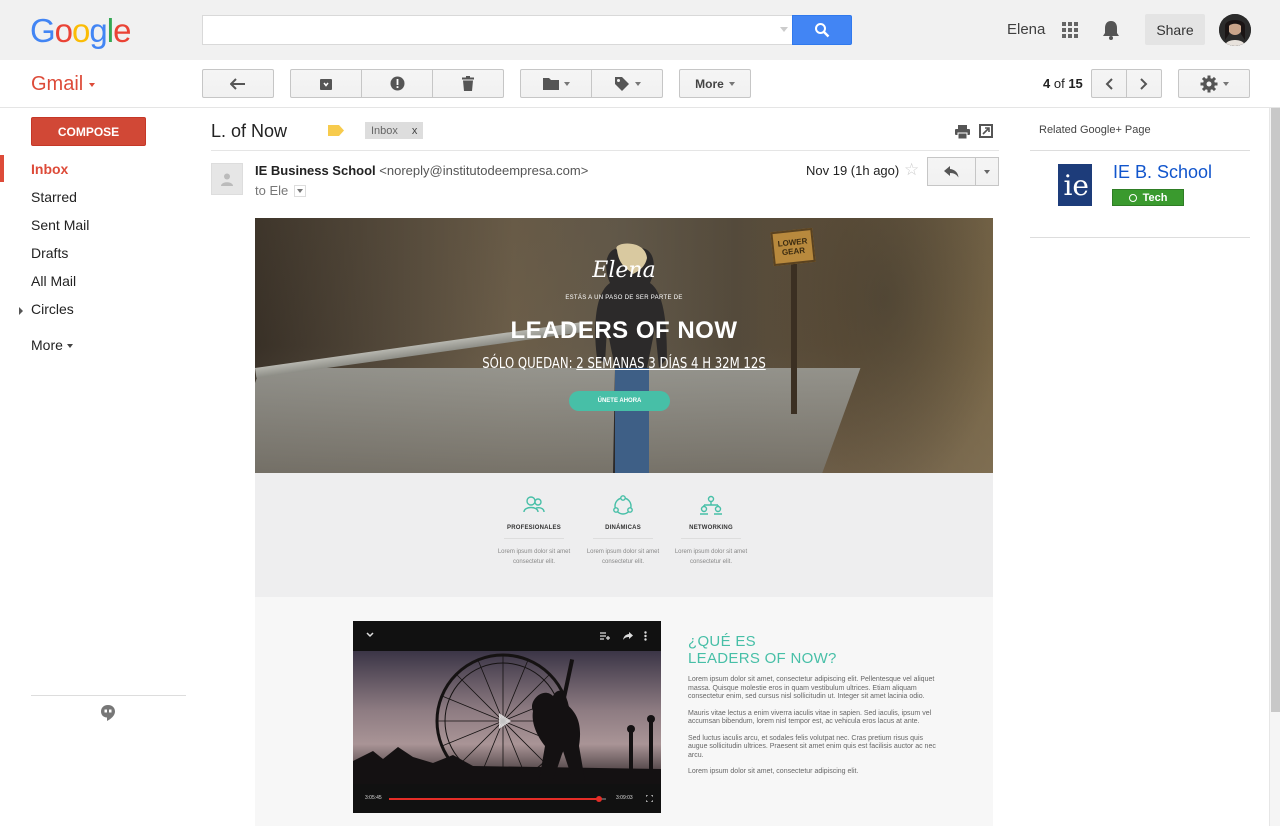 The width and height of the screenshot is (1280, 826). I want to click on ie-school-logo: ie, so click(1069, 185).